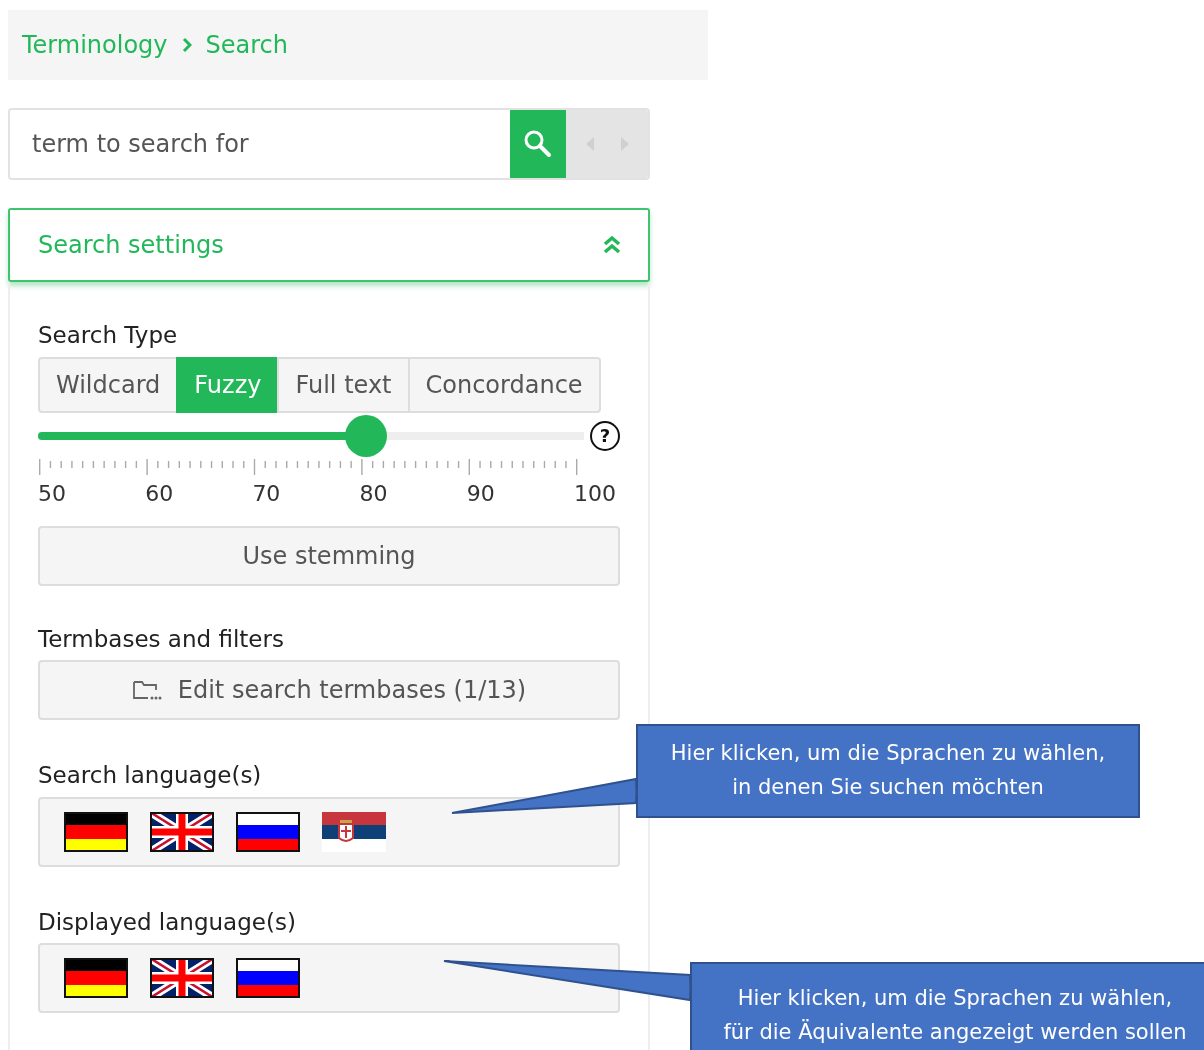  Describe the element at coordinates (146, 690) in the screenshot. I see `folder-icon` at that location.